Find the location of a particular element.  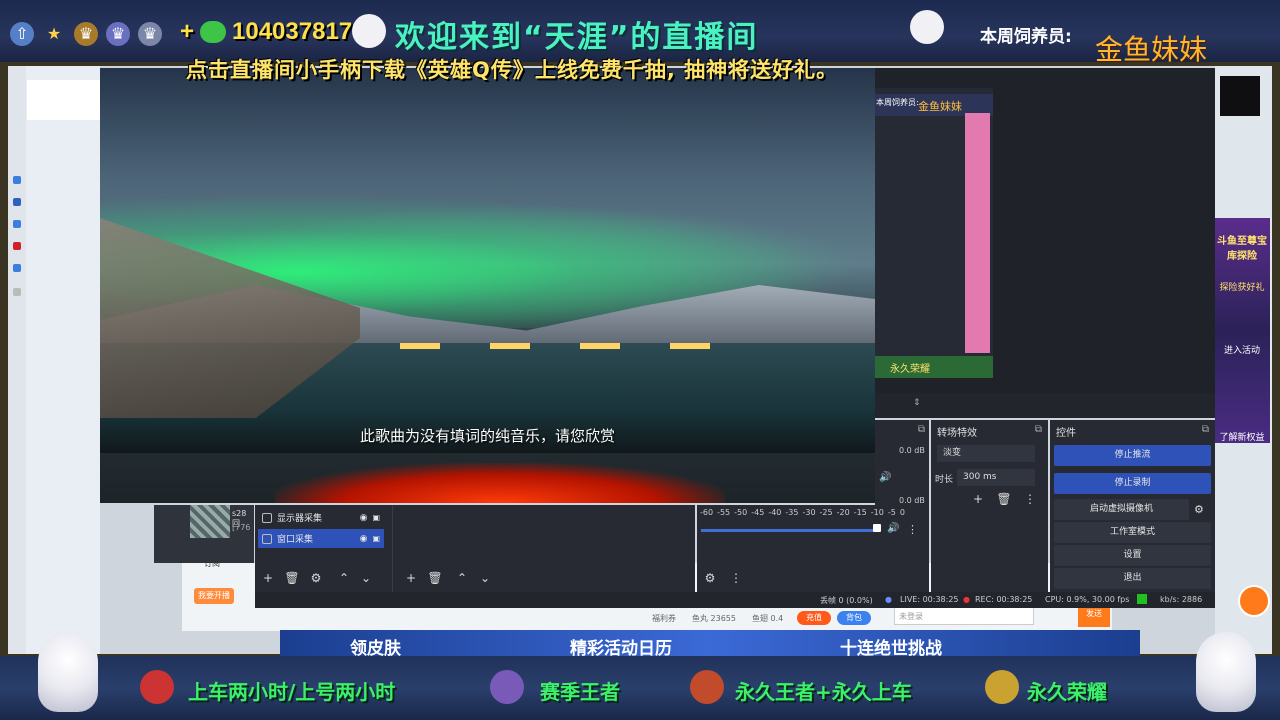

source-settings-icon: ⚙ is located at coordinates (316, 578).